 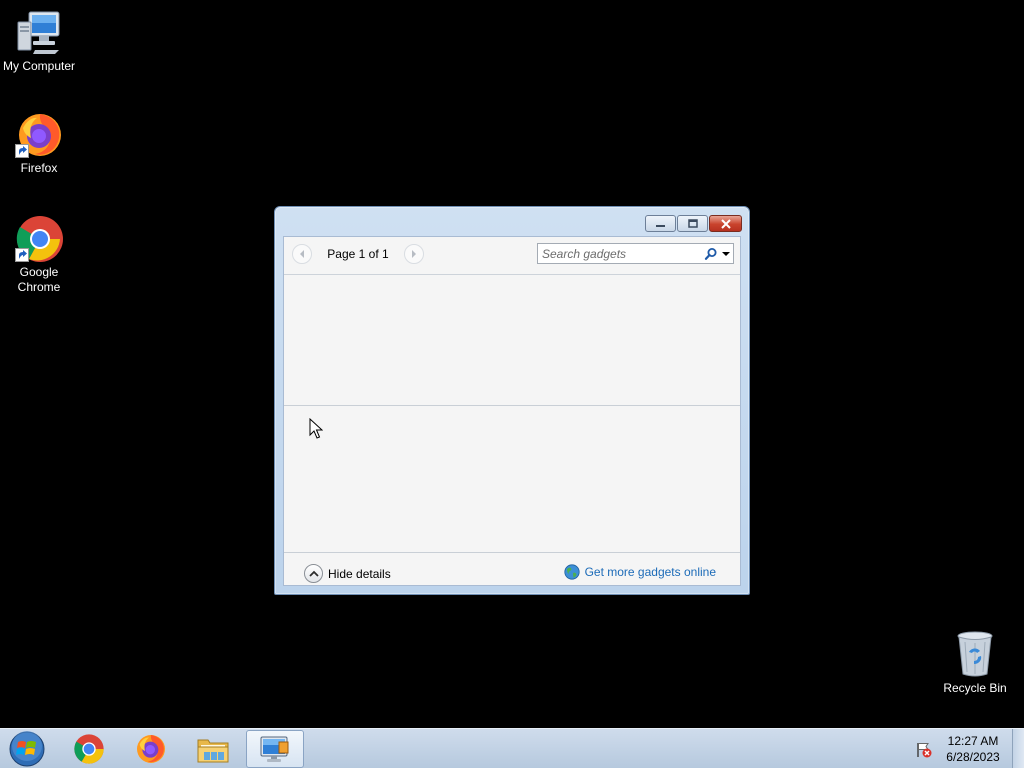 What do you see at coordinates (39, 66) in the screenshot?
I see `desktop-icon-label: My Computer` at bounding box center [39, 66].